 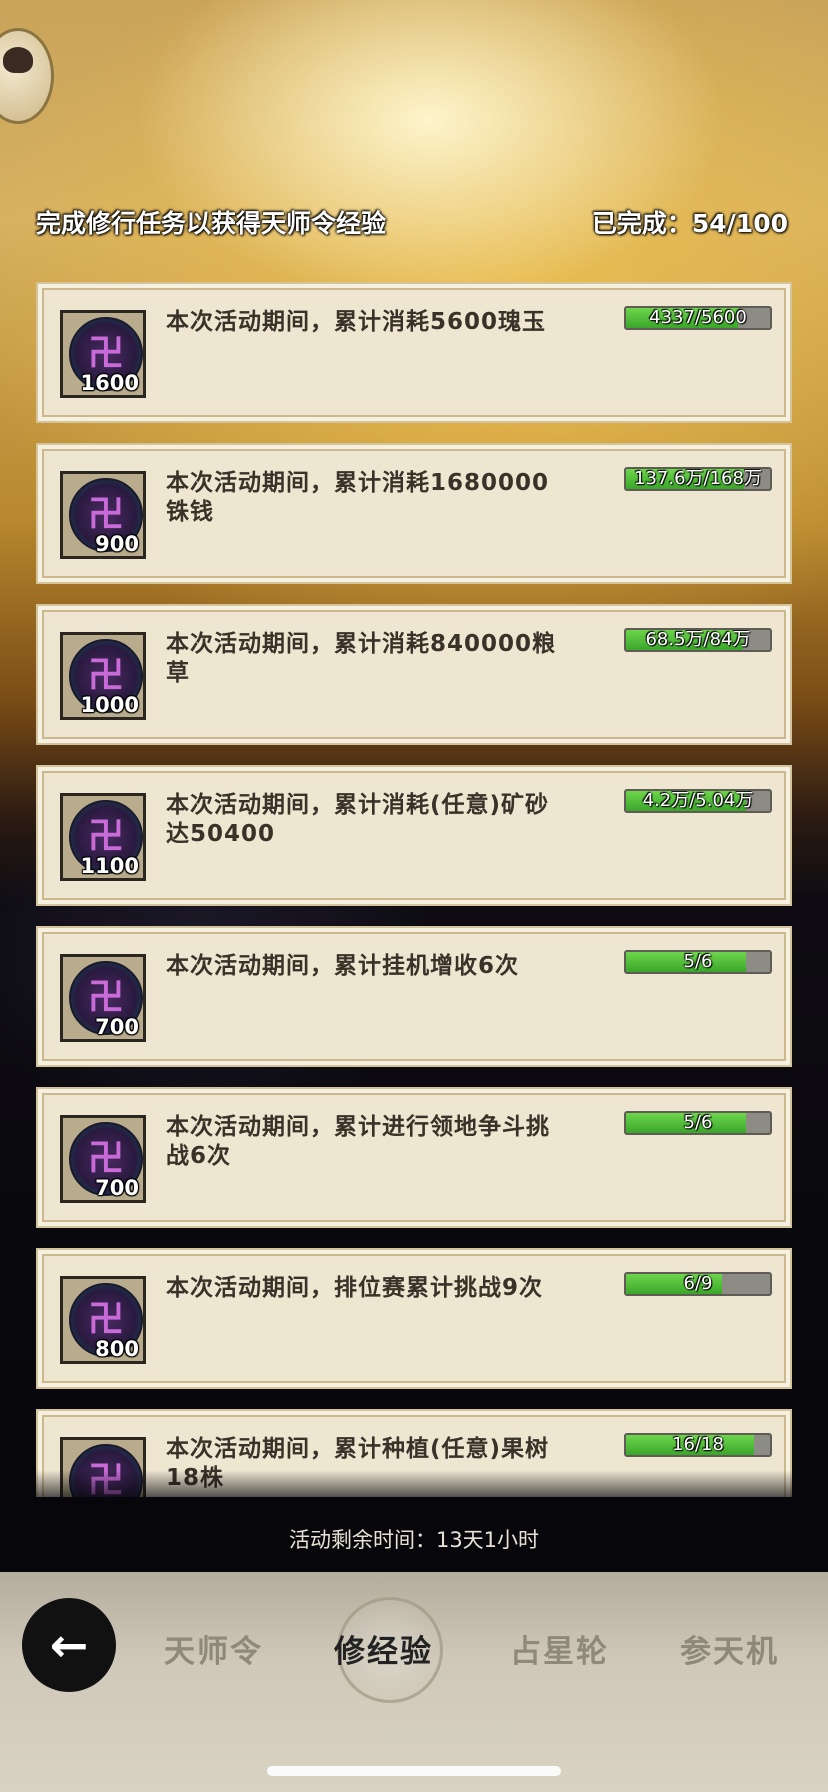 What do you see at coordinates (689, 223) in the screenshot?
I see `completed-count: 已完成：54/100` at bounding box center [689, 223].